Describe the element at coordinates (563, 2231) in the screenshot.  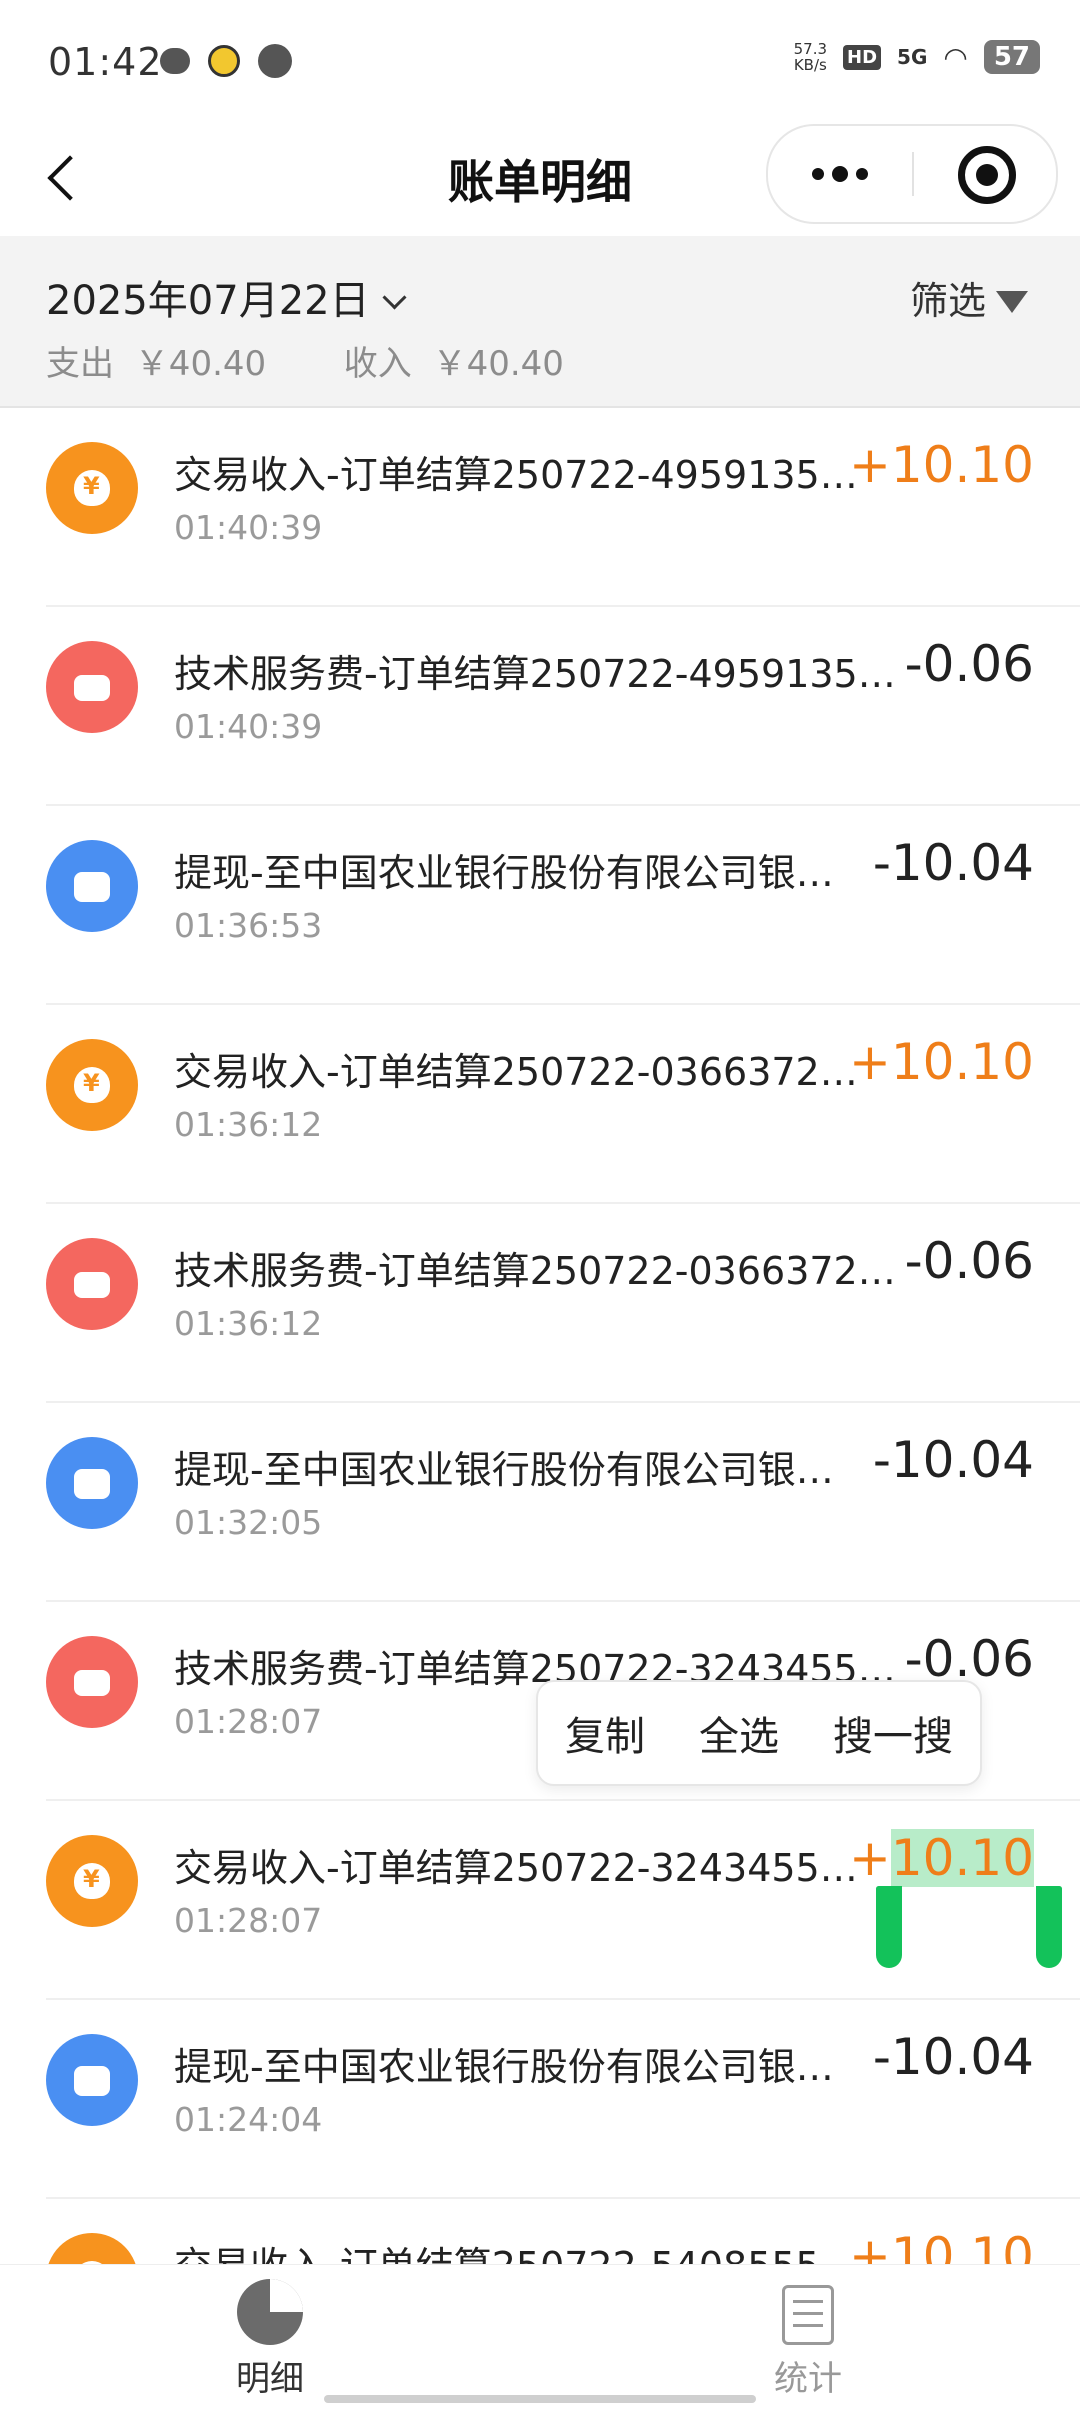
I see `transaction-row: 交易收入-订单结算250722-5408555… +10.10` at that location.